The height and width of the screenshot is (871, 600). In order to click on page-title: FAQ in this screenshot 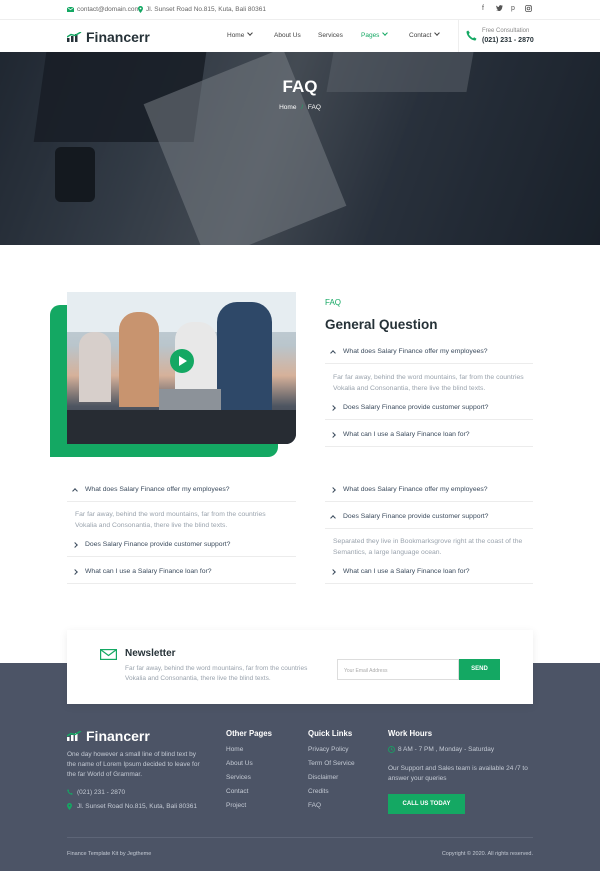, I will do `click(300, 86)`.